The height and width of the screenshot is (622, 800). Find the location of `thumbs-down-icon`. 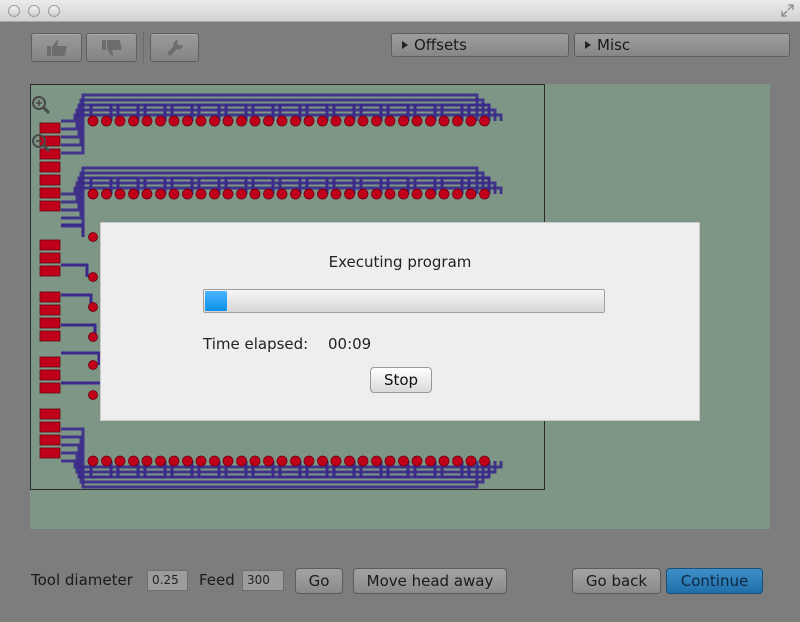

thumbs-down-icon is located at coordinates (111, 47).